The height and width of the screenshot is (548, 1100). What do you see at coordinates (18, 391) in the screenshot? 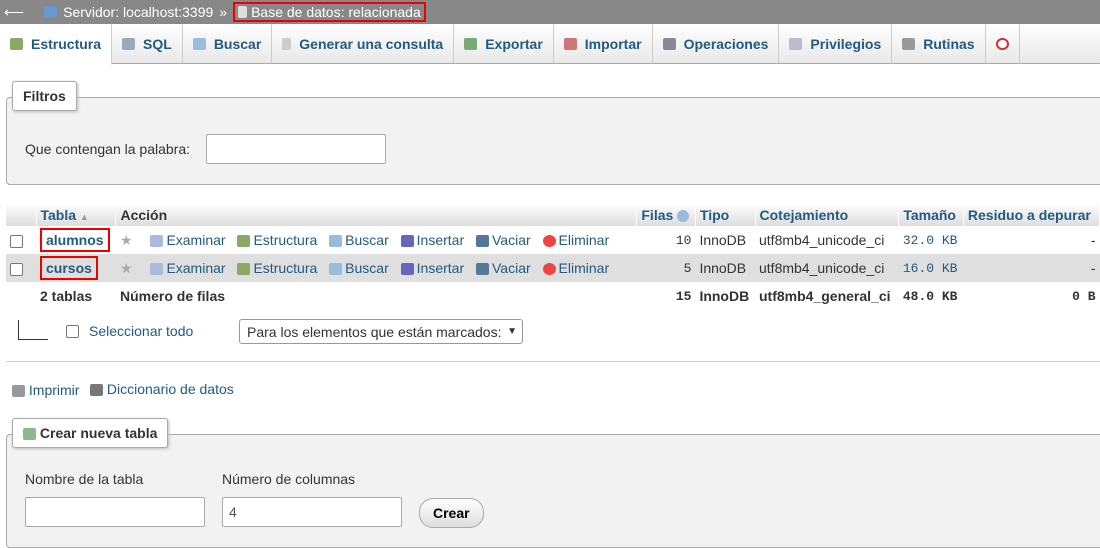
I see `print-icon` at bounding box center [18, 391].